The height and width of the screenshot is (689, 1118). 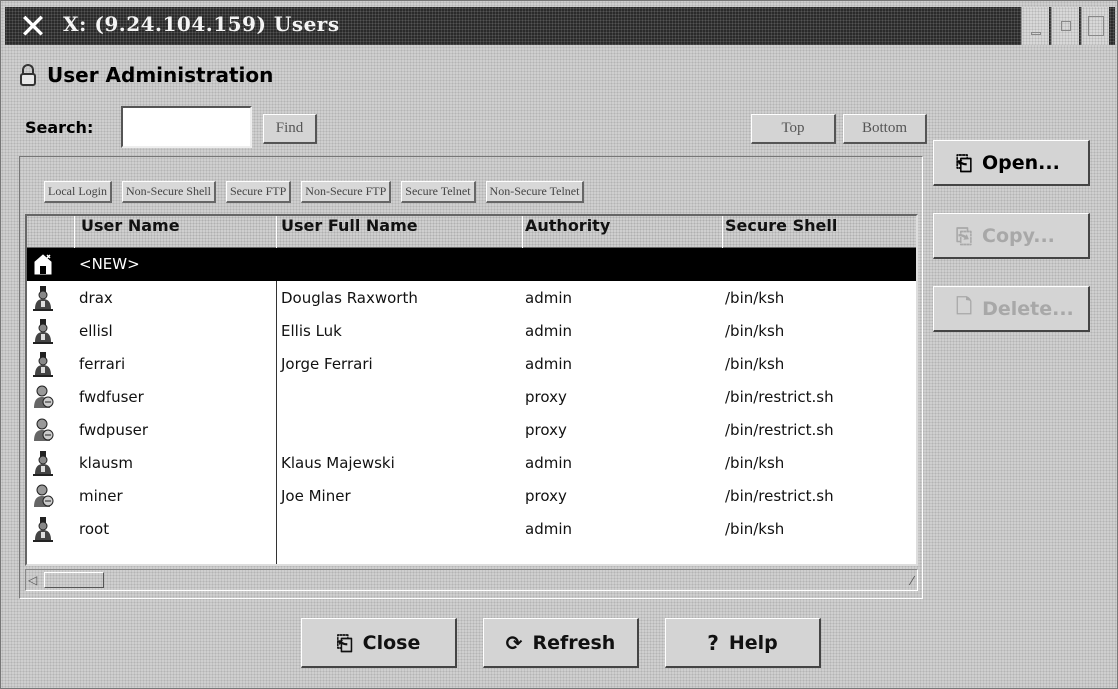 I want to click on header-user-full-name: User Full Name, so click(x=400, y=232).